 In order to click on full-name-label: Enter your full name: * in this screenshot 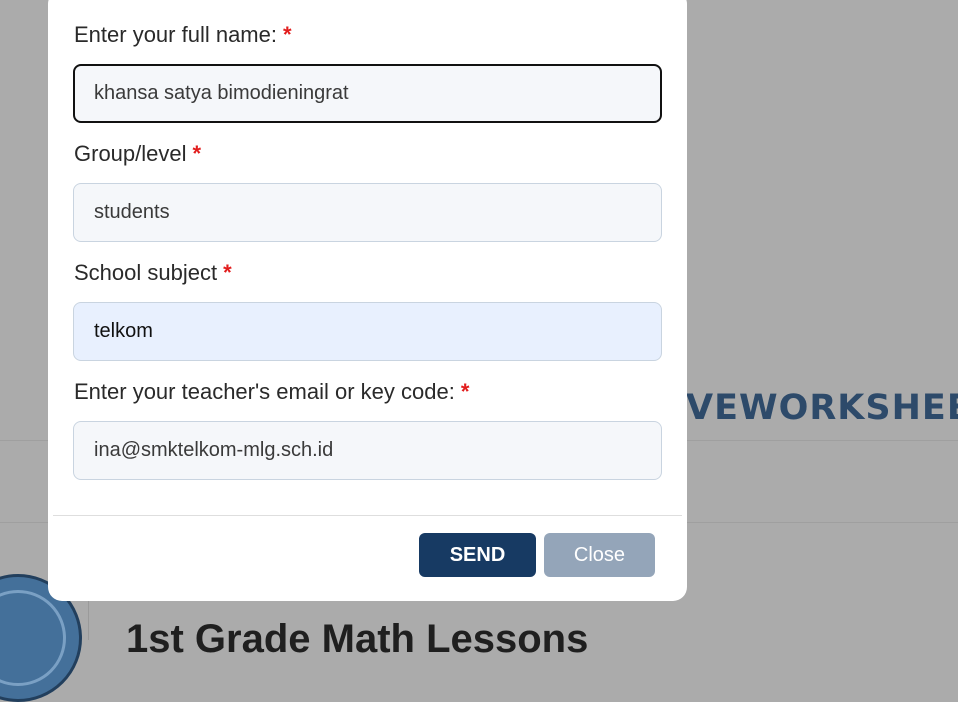, I will do `click(183, 35)`.